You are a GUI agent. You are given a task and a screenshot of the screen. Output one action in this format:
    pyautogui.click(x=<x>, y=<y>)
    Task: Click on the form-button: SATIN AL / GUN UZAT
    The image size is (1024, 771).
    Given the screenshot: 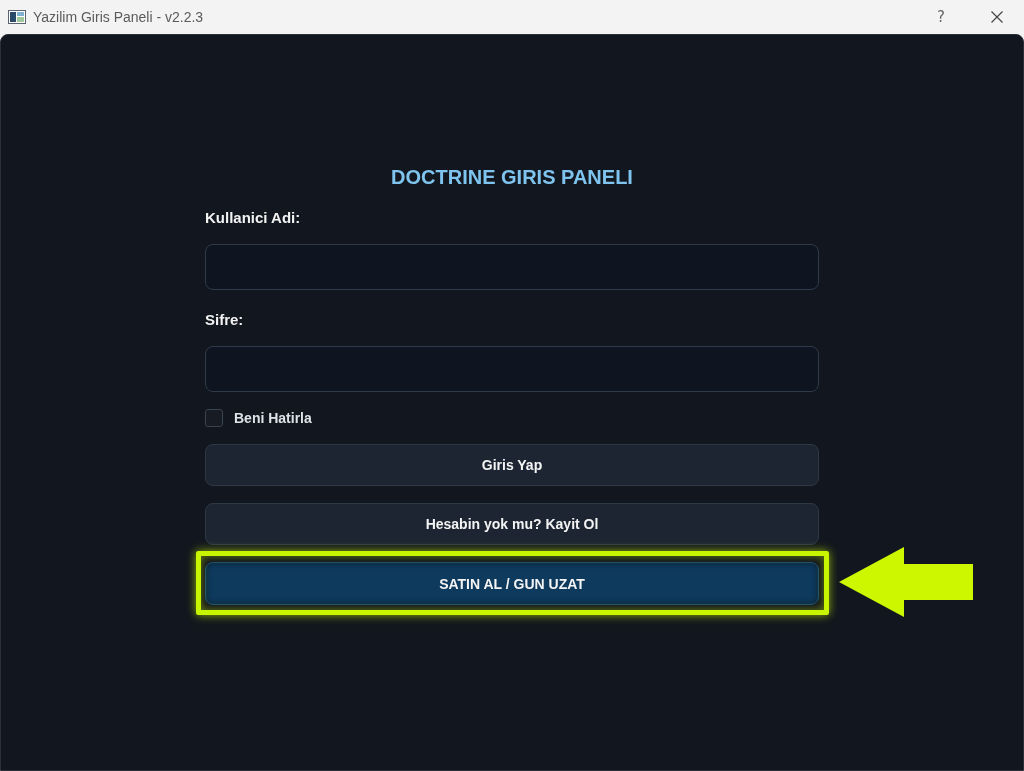 What is the action you would take?
    pyautogui.click(x=512, y=583)
    